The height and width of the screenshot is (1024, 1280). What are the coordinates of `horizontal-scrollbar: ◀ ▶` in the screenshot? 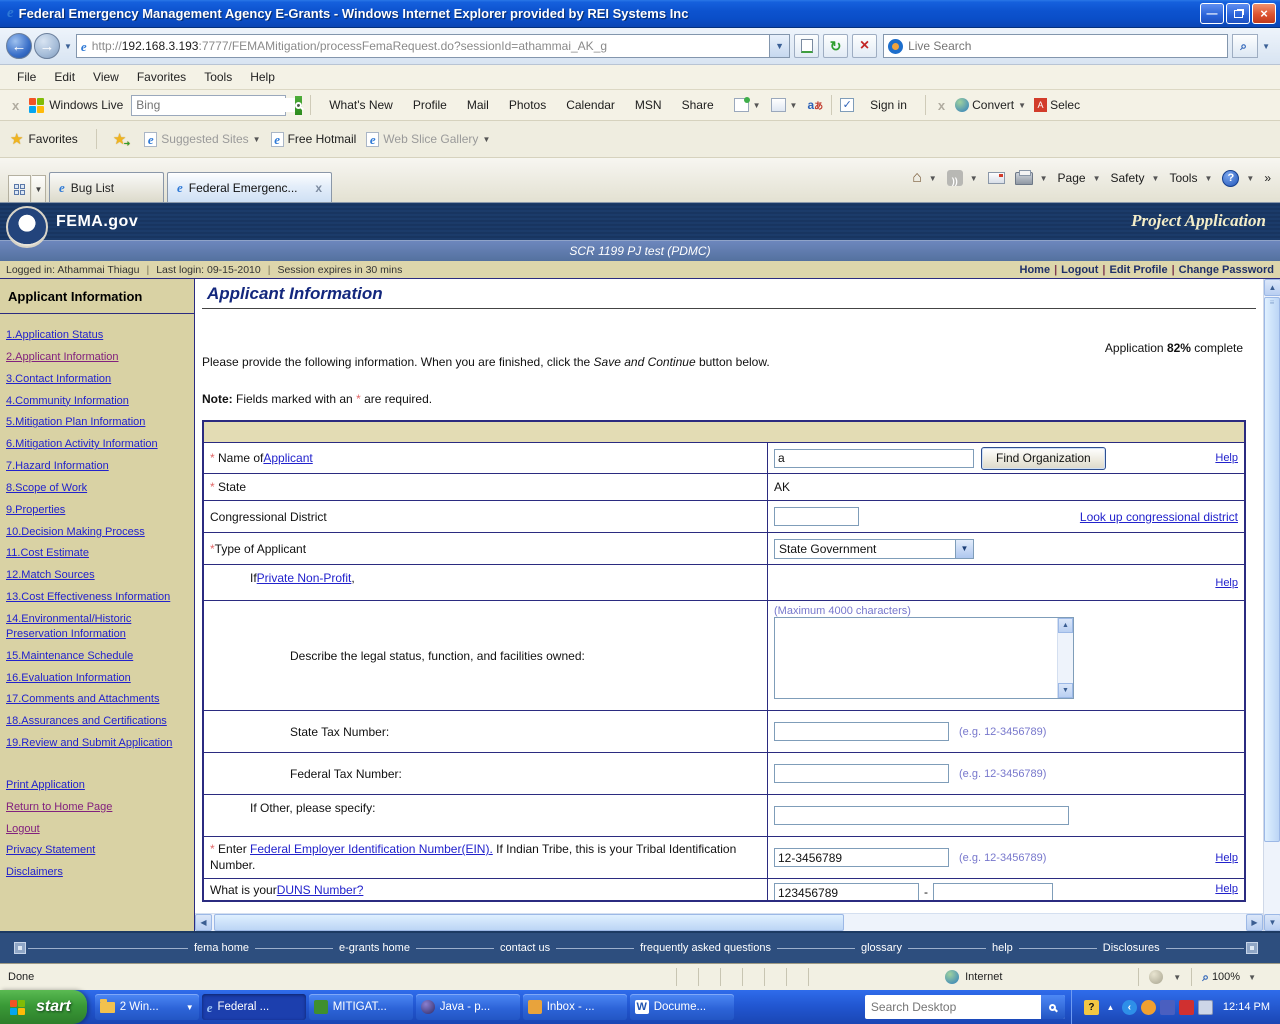 It's located at (729, 922).